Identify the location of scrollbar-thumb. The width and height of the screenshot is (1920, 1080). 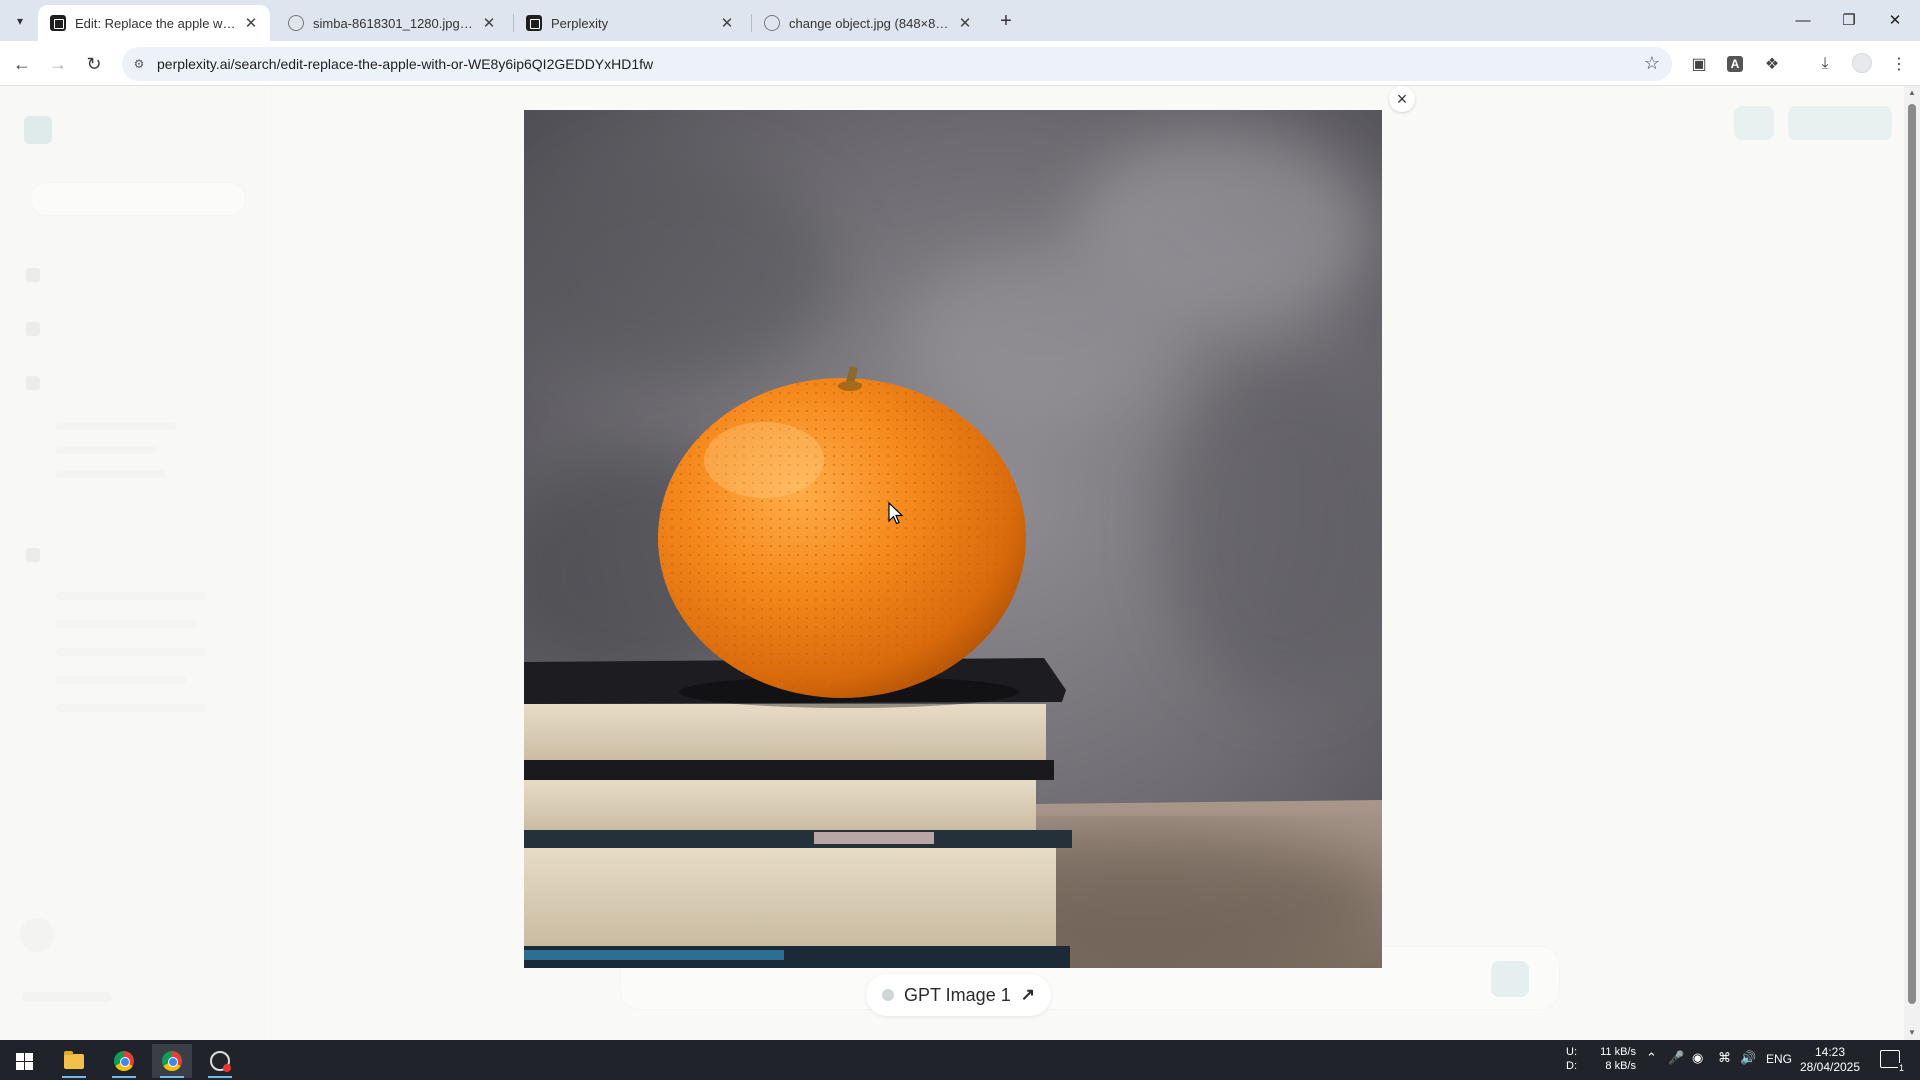
(1912, 554).